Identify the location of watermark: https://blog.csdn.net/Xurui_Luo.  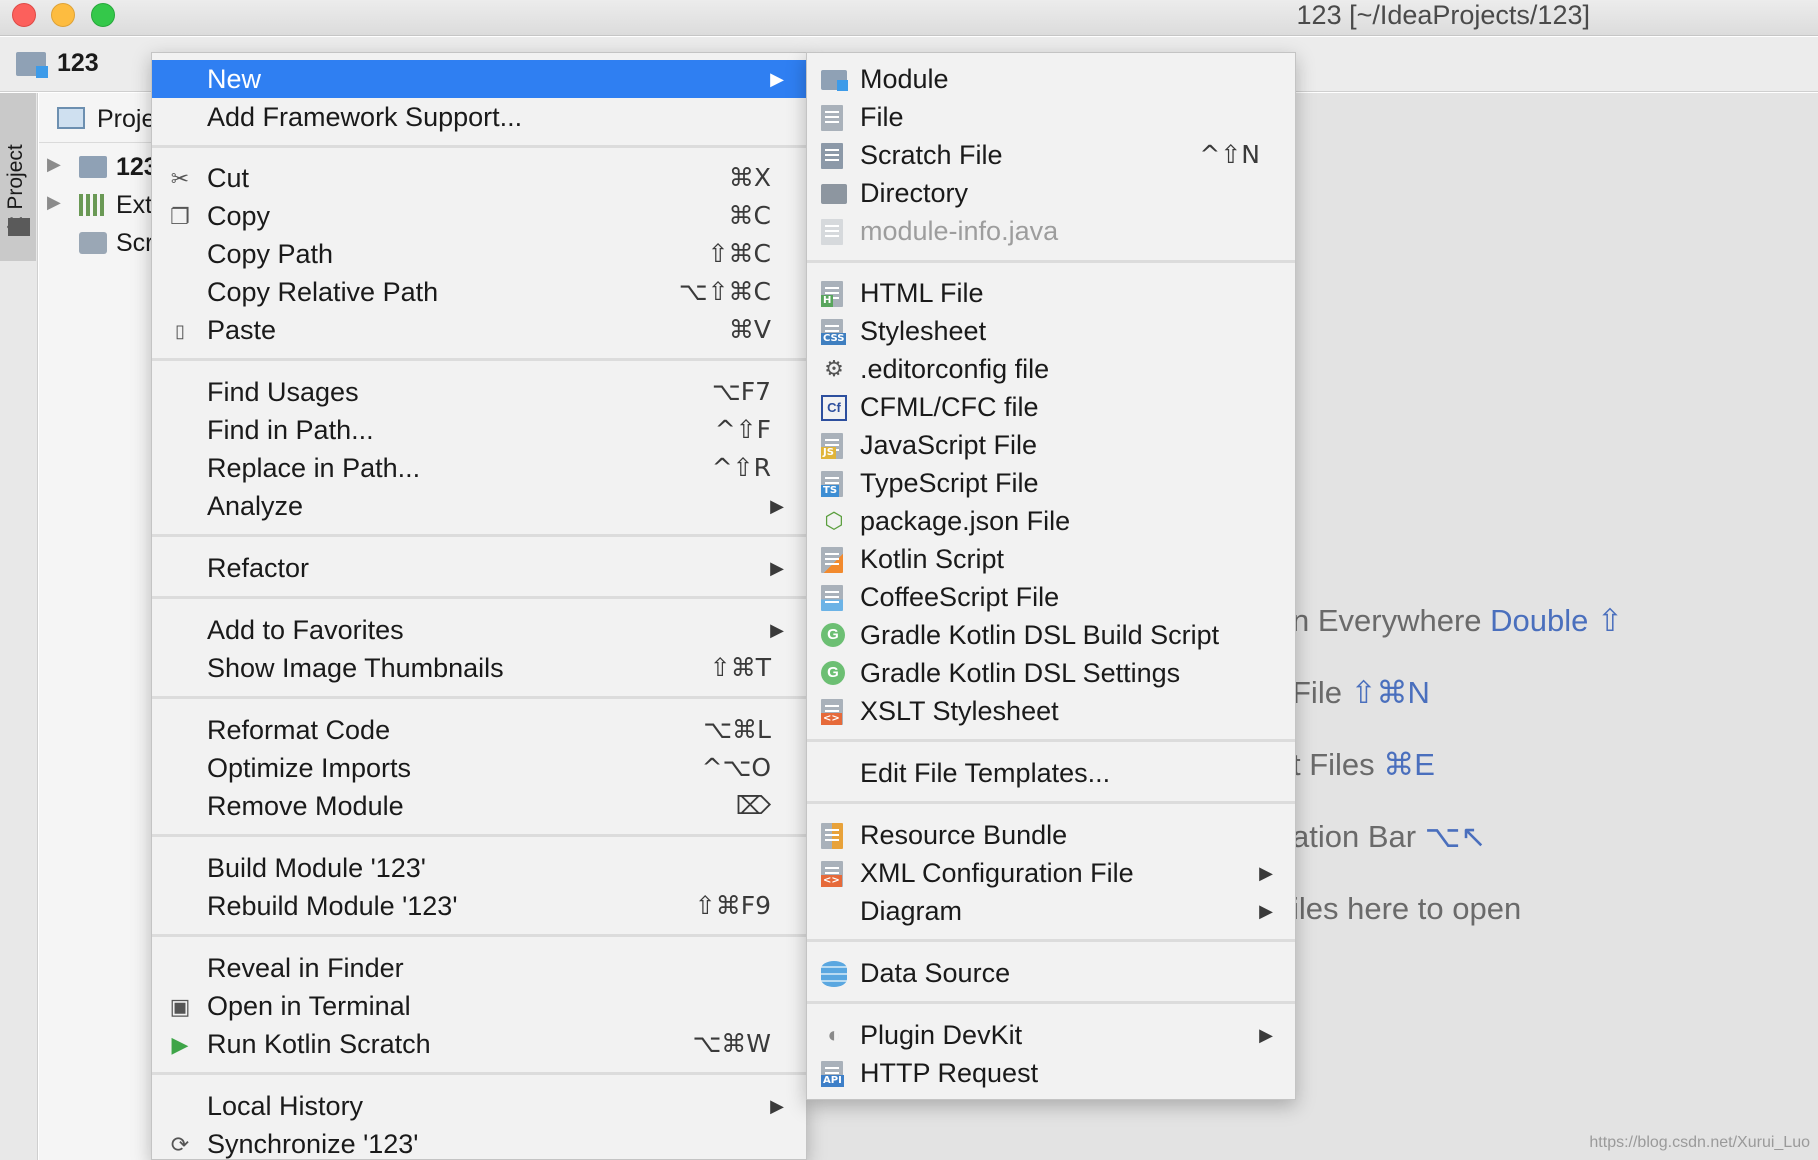
(1699, 1142).